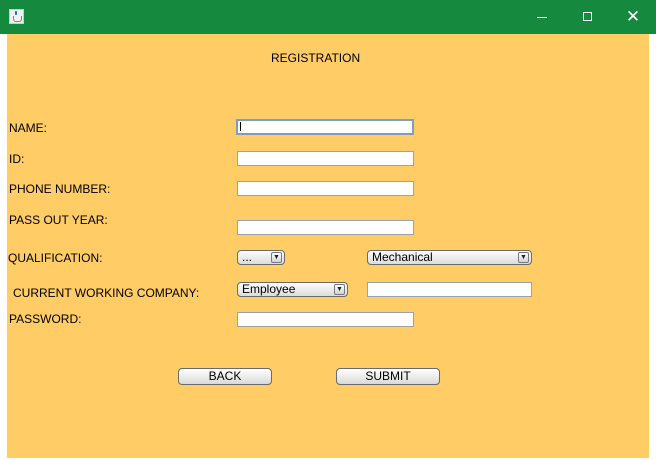  I want to click on close-icon: ✕, so click(633, 16).